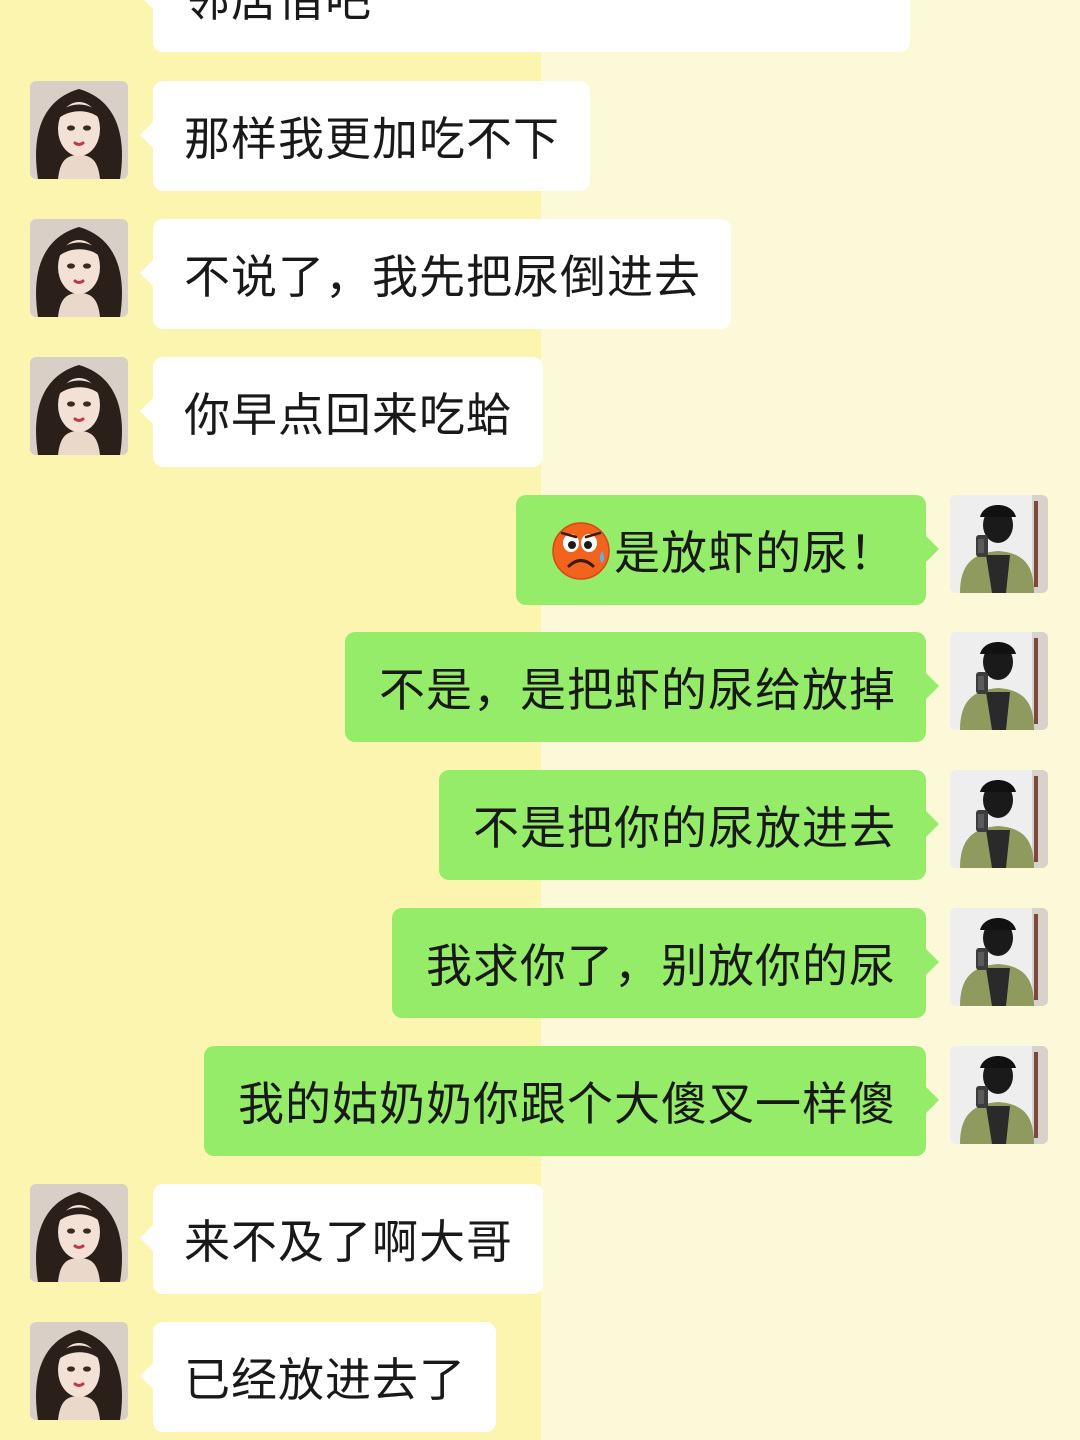 The height and width of the screenshot is (1440, 1080). I want to click on message-row: 我求你了，别放你的尿, so click(540, 963).